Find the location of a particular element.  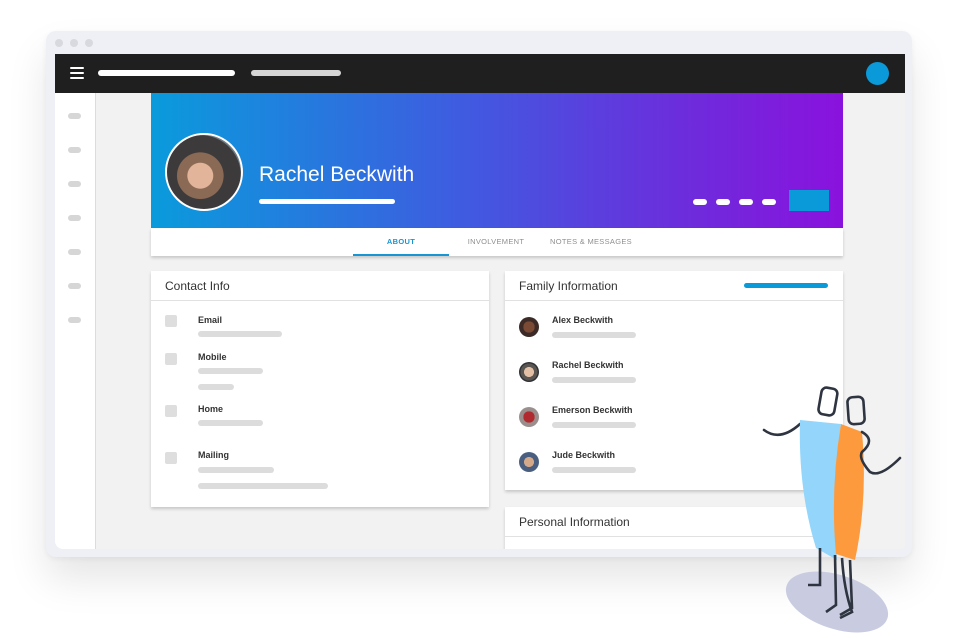

profile-primary-button is located at coordinates (809, 200).